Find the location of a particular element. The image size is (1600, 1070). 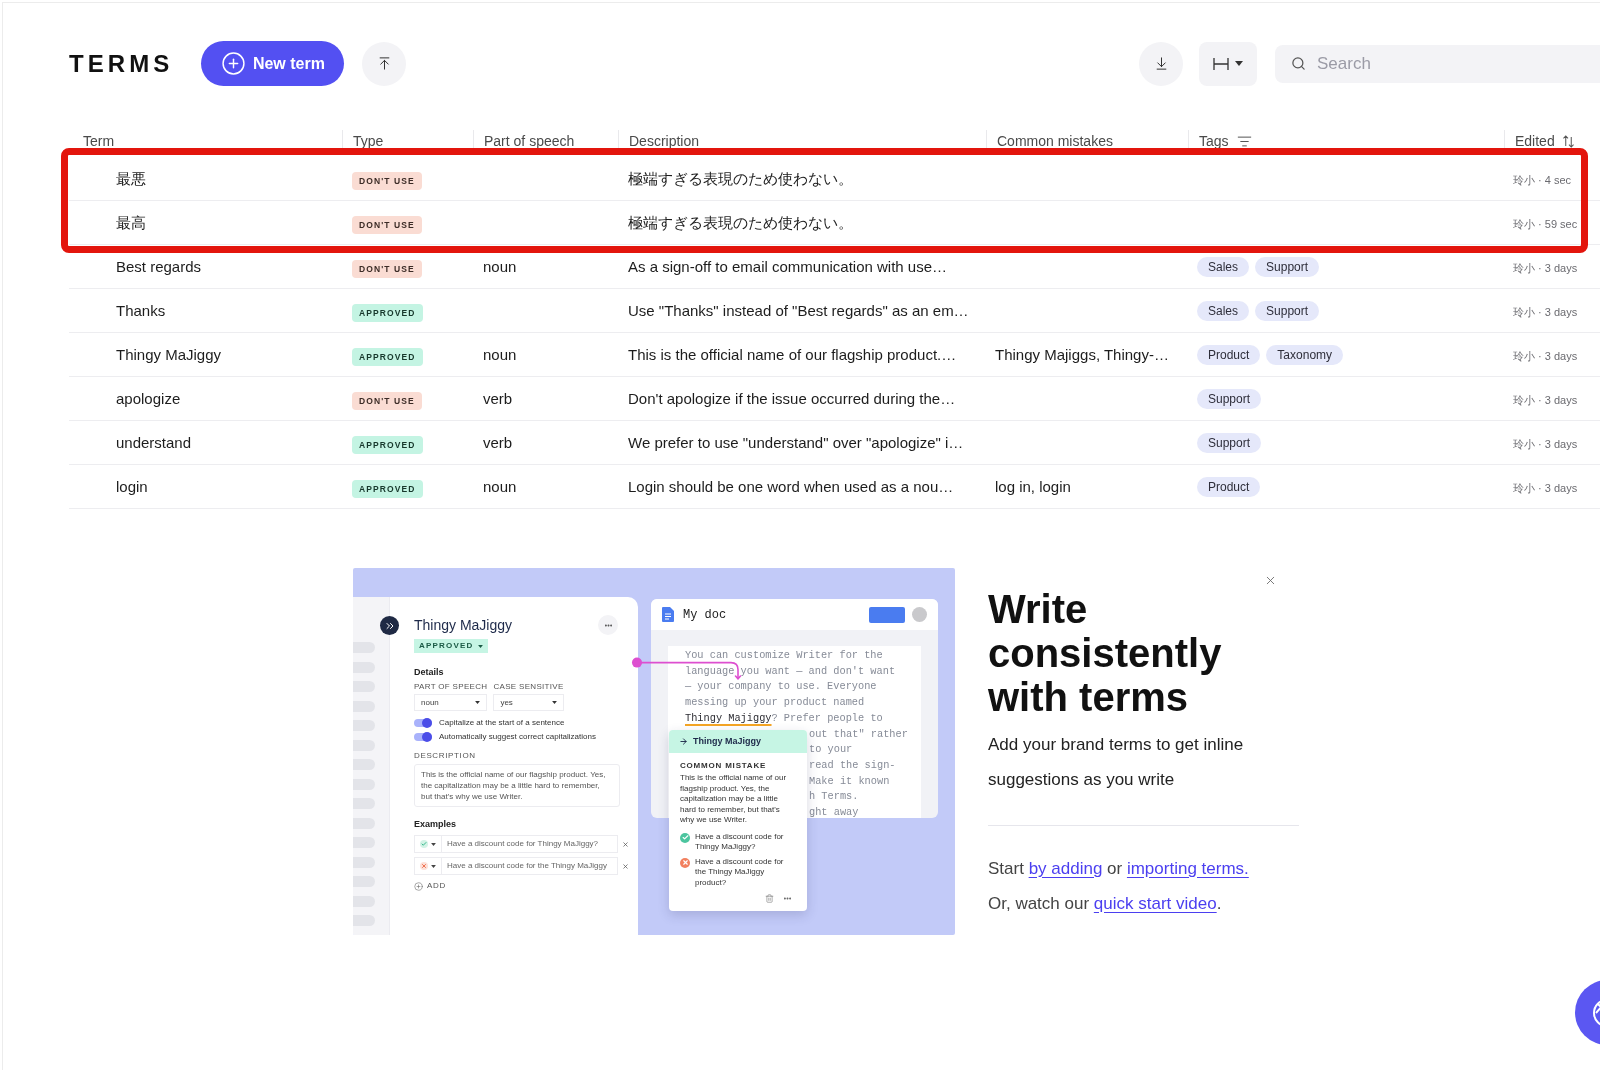

column-width-button is located at coordinates (1228, 63).